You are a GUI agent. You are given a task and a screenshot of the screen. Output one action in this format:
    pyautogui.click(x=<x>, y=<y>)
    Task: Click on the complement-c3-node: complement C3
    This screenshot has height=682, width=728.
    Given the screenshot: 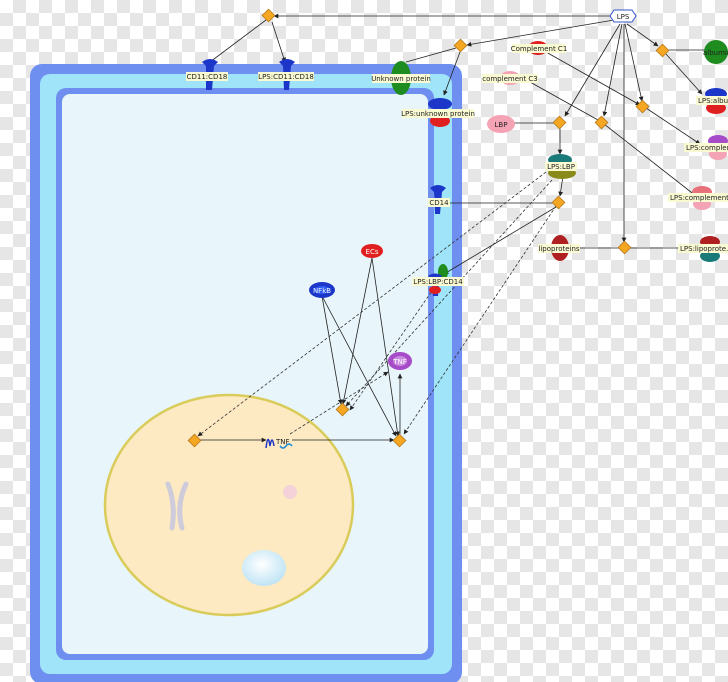 What is the action you would take?
    pyautogui.click(x=510, y=78)
    